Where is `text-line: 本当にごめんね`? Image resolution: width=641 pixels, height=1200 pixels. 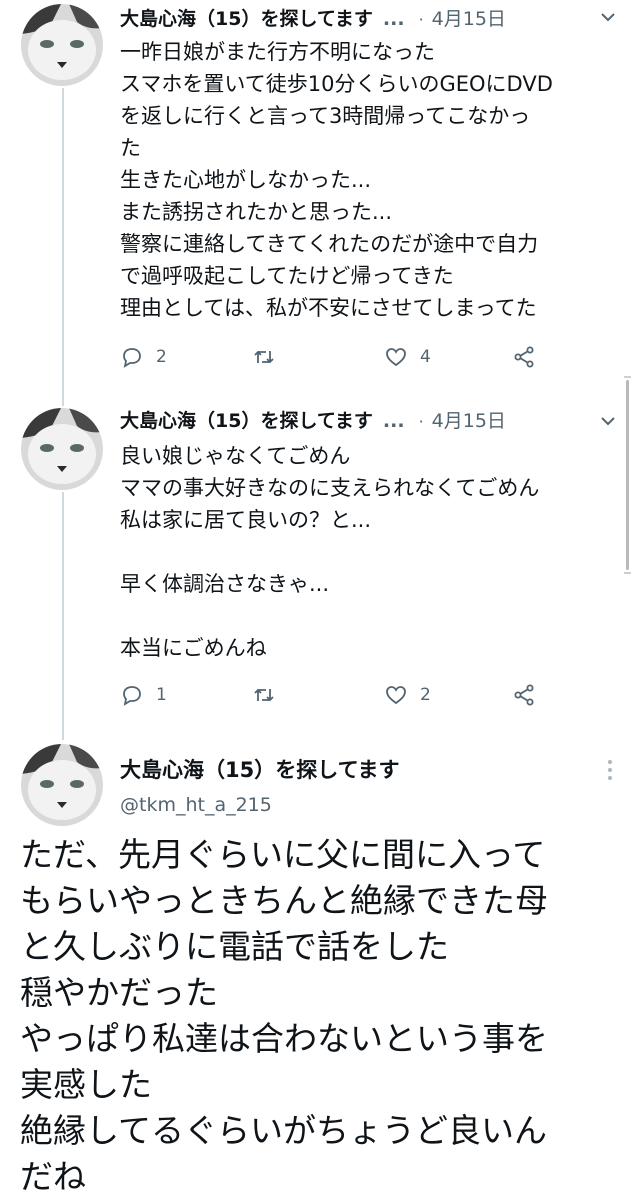
text-line: 本当にごめんね is located at coordinates (193, 648).